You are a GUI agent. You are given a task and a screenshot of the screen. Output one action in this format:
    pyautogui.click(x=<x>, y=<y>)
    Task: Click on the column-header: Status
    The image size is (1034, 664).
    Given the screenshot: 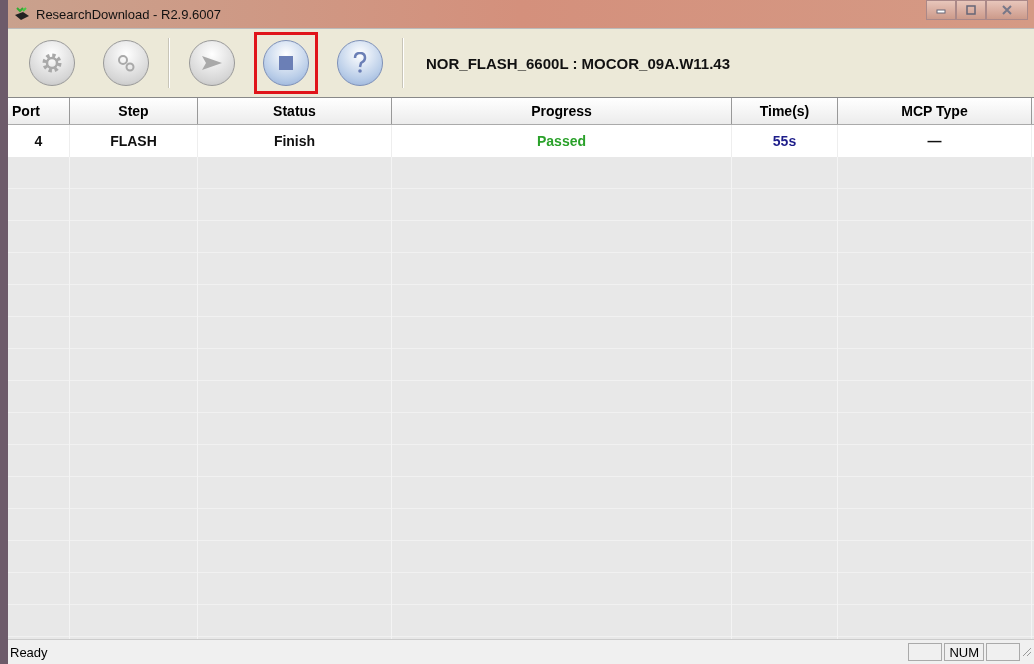 What is the action you would take?
    pyautogui.click(x=295, y=111)
    